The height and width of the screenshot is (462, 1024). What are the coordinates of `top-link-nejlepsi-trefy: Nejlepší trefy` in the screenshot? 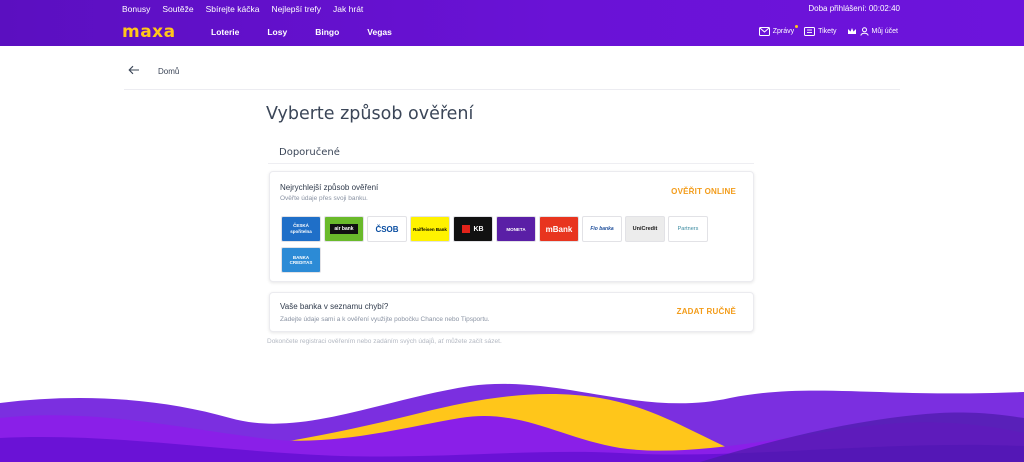 It's located at (296, 9).